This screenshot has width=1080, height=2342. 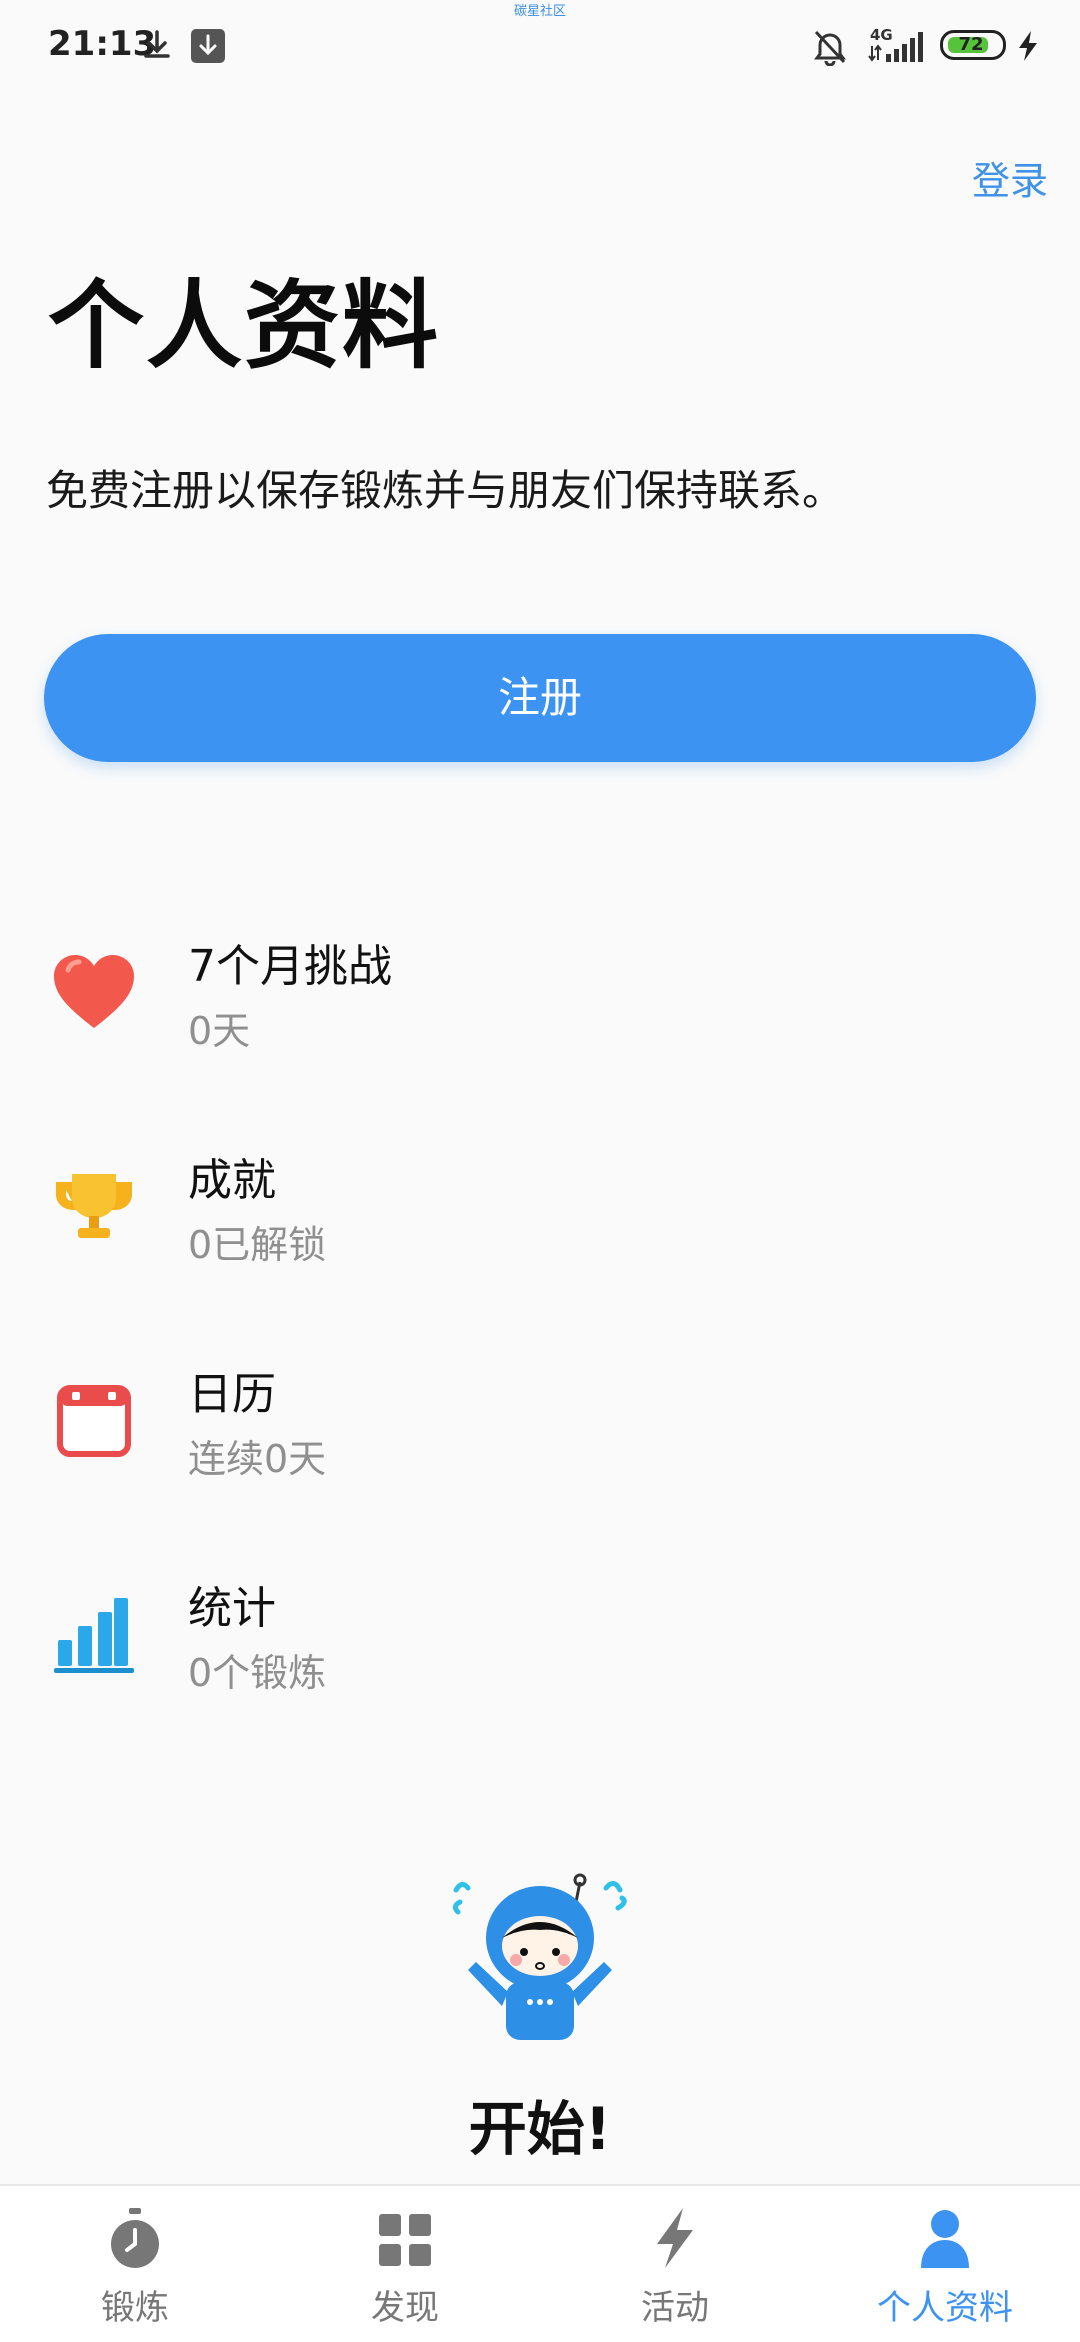 What do you see at coordinates (232, 1394) in the screenshot?
I see `menu-item-title: 日历` at bounding box center [232, 1394].